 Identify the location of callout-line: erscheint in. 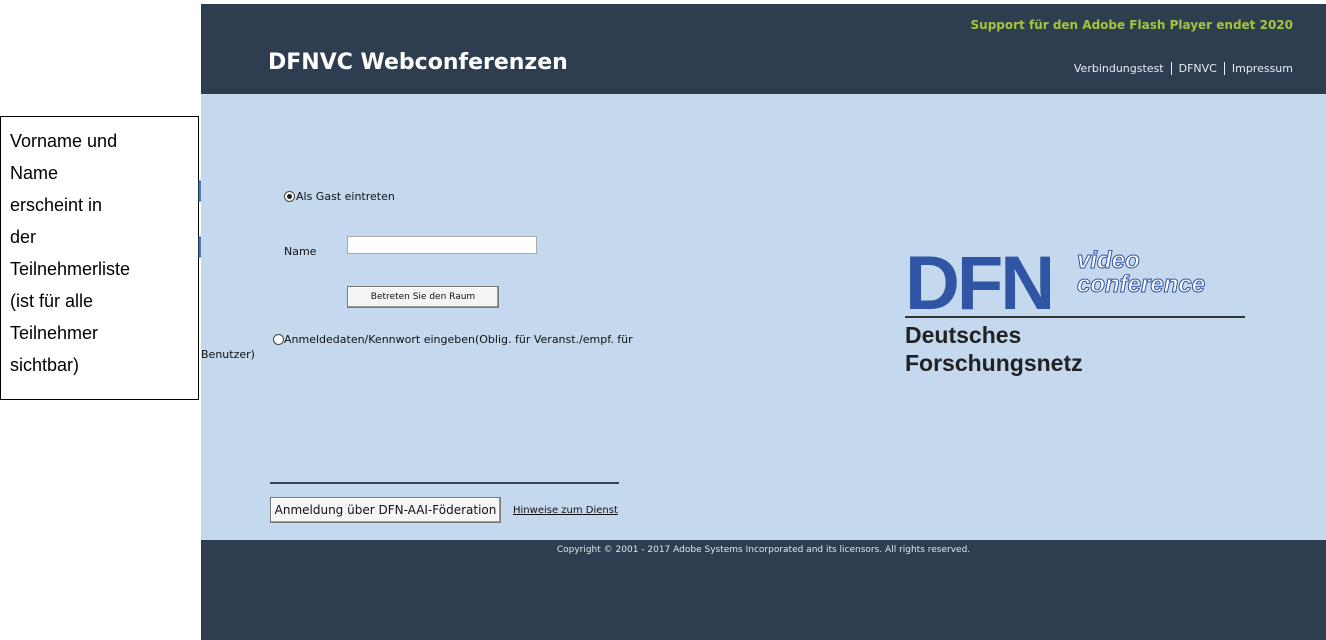
(56, 205).